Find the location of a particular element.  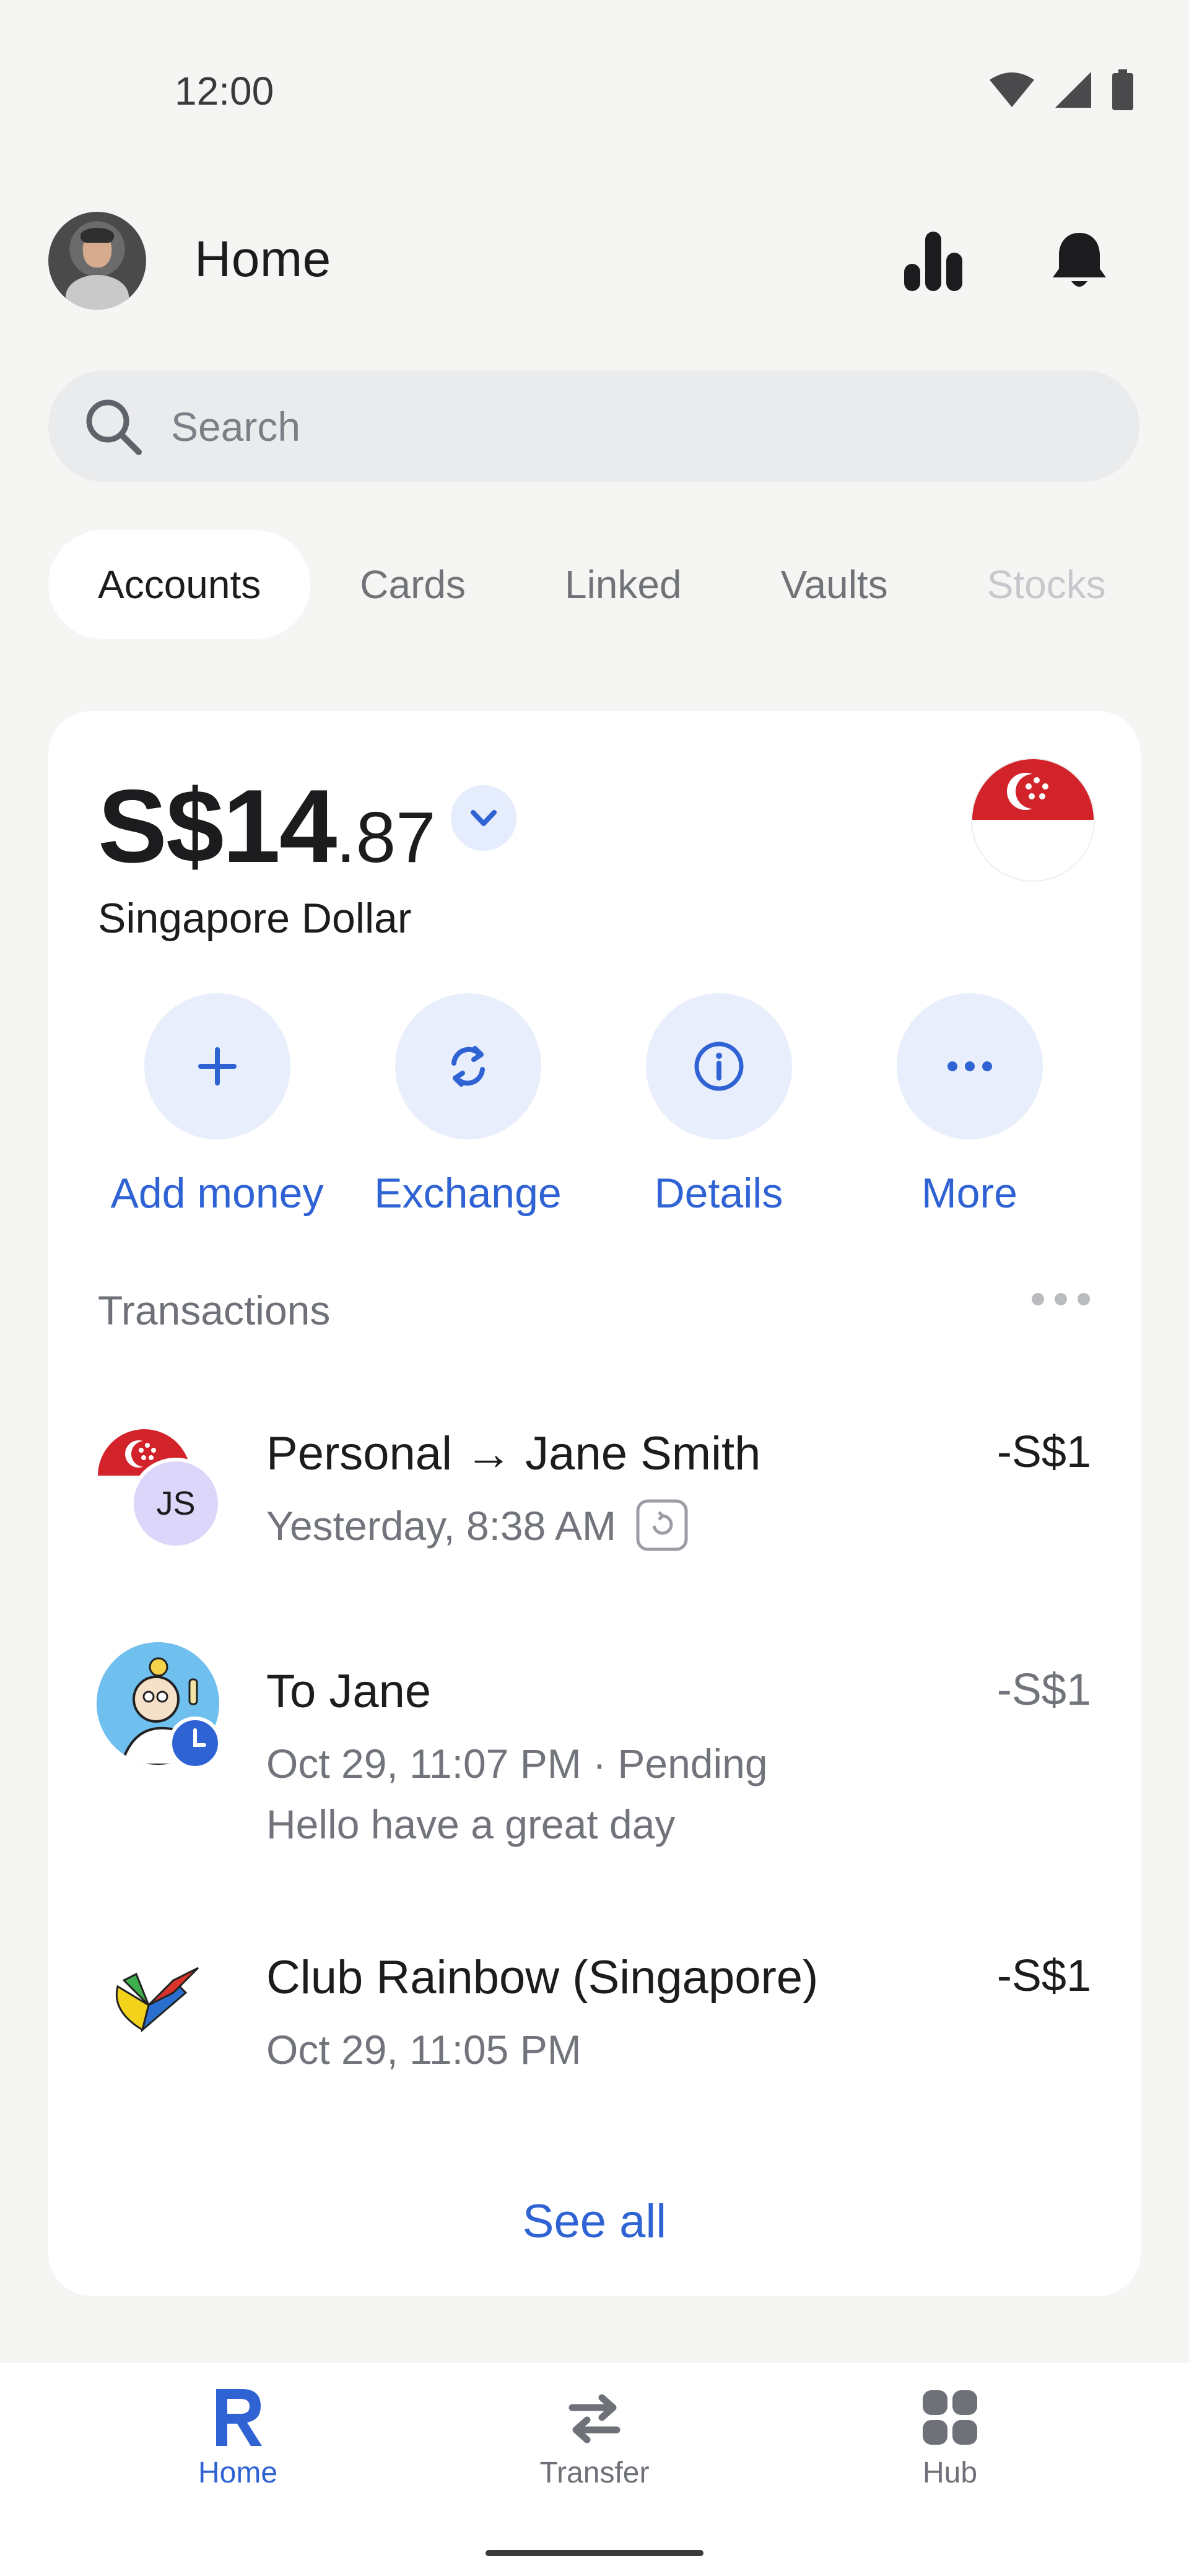

recurring-icon is located at coordinates (662, 1525).